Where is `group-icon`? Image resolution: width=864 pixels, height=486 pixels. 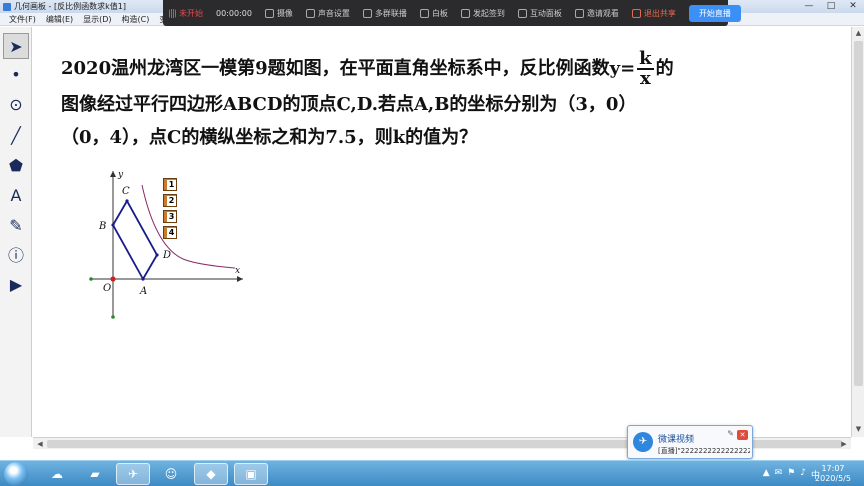
group-icon is located at coordinates (367, 13).